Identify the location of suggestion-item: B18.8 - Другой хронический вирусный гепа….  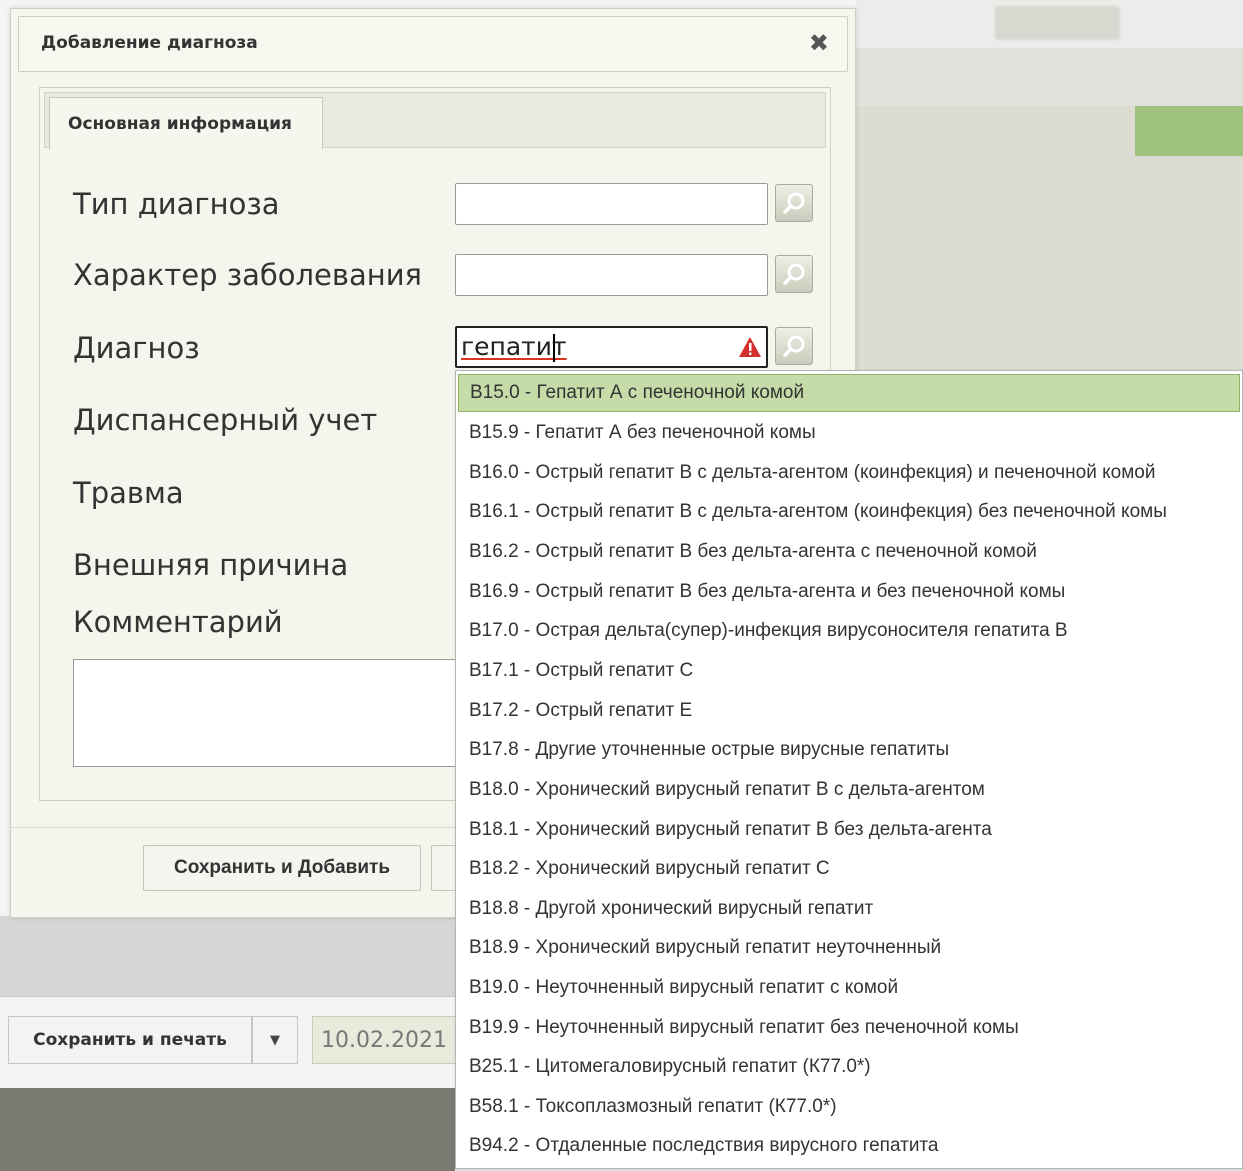
(849, 909).